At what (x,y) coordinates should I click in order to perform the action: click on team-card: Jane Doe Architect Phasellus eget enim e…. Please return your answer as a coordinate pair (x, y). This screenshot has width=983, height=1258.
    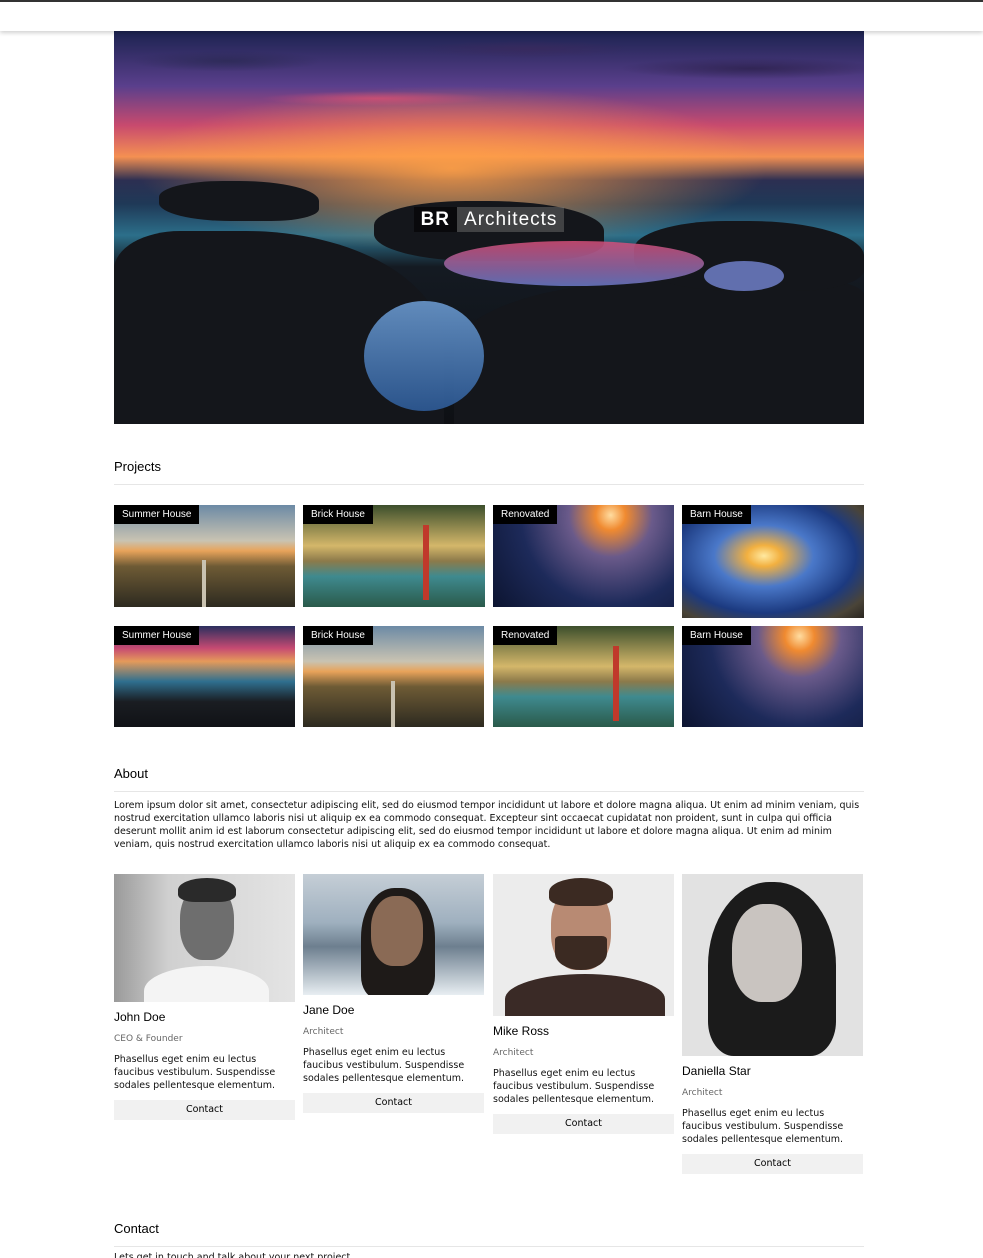
    Looking at the image, I should click on (393, 993).